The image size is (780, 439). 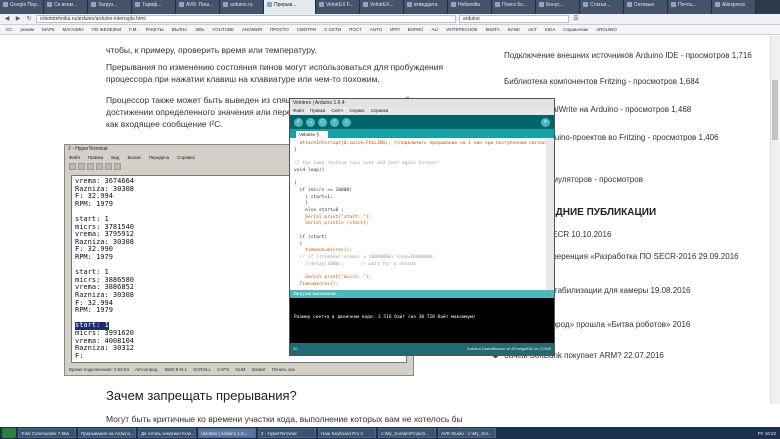 I want to click on new-icon: □, so click(x=322, y=122).